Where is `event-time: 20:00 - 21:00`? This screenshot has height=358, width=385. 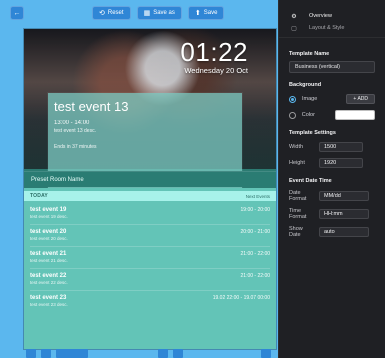
event-time: 20:00 - 21:00 is located at coordinates (255, 232).